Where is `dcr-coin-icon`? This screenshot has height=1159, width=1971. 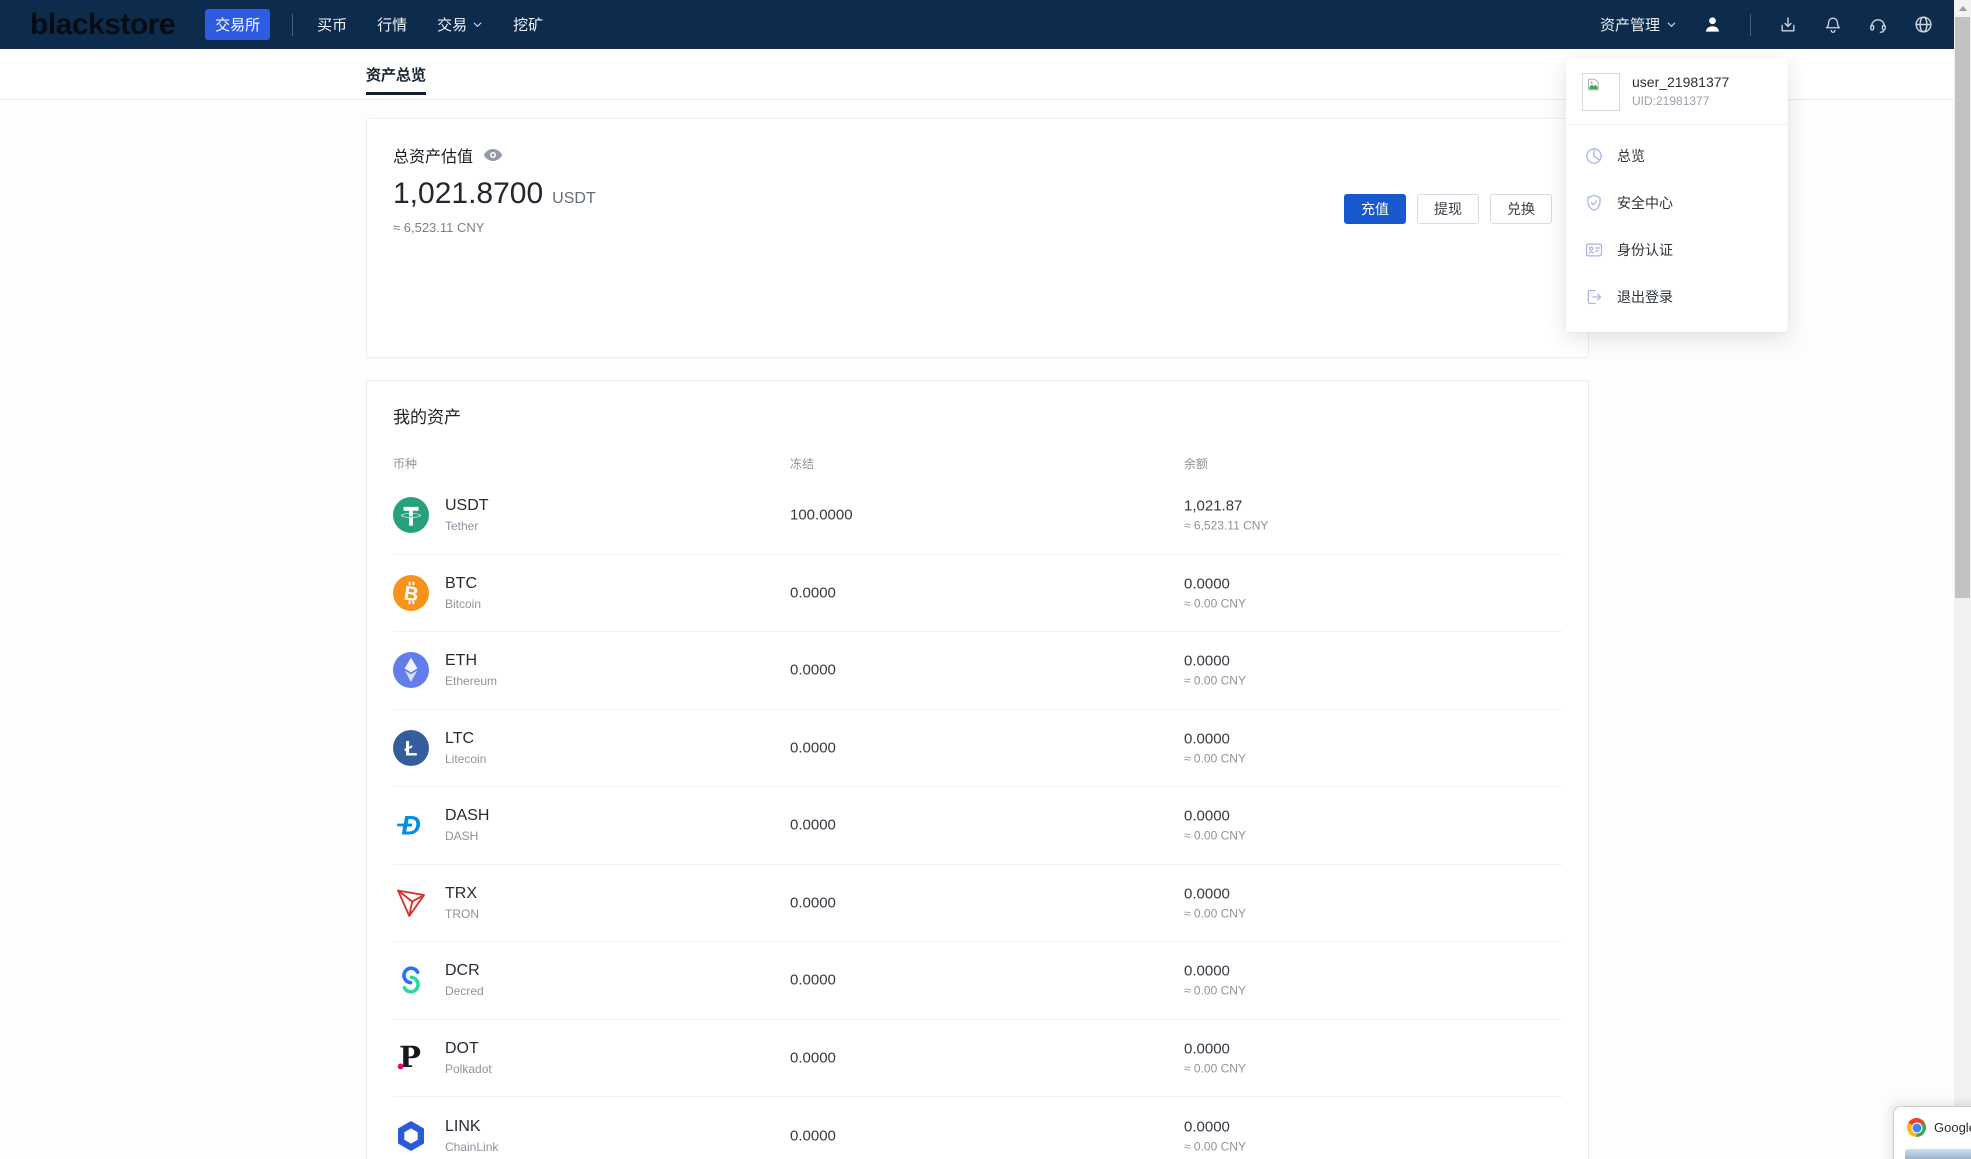
dcr-coin-icon is located at coordinates (411, 980).